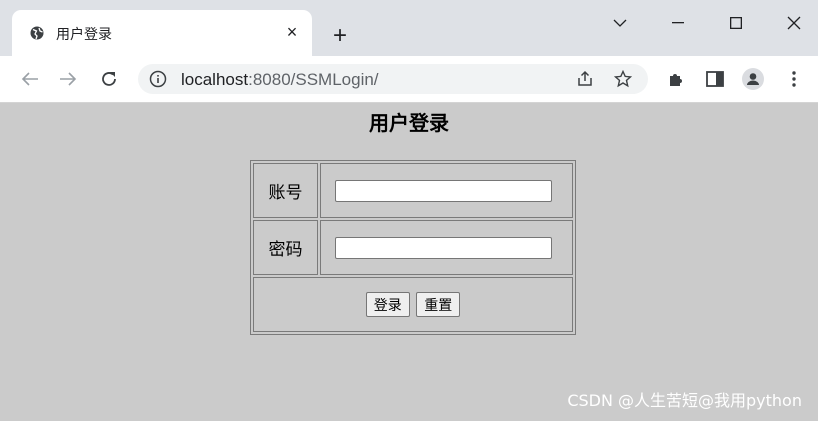 The width and height of the screenshot is (818, 421). I want to click on side-panel-icon, so click(715, 79).